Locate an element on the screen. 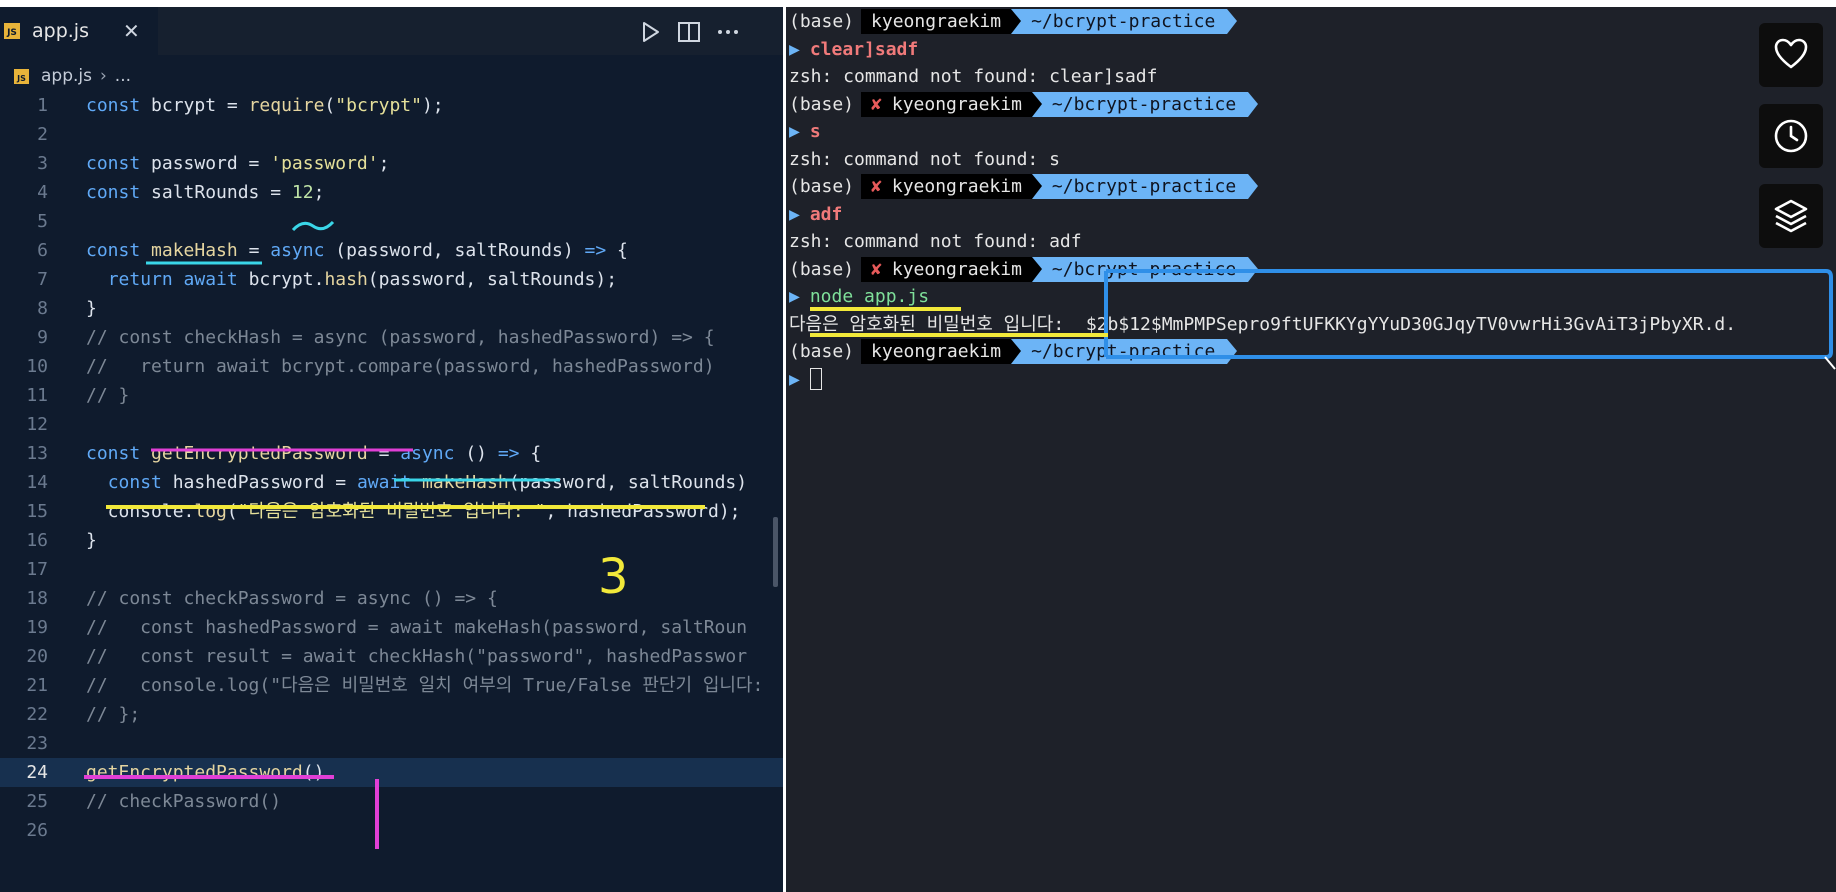  like-button is located at coordinates (1791, 55).